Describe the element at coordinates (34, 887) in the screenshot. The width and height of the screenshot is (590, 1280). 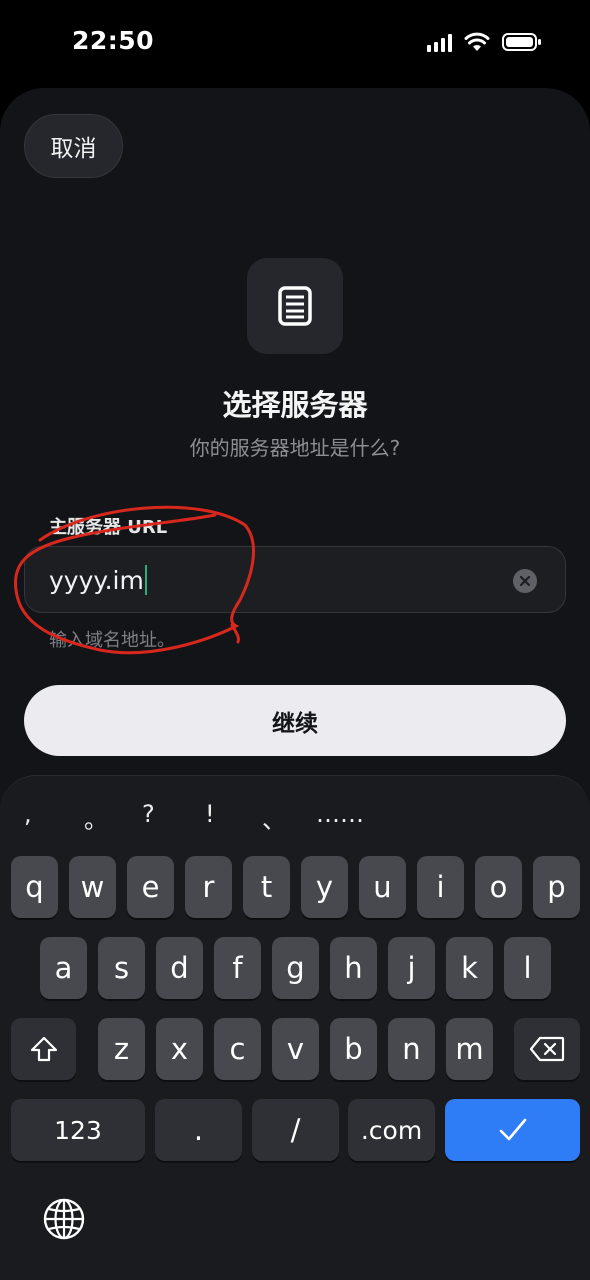
I see `key-q: q` at that location.